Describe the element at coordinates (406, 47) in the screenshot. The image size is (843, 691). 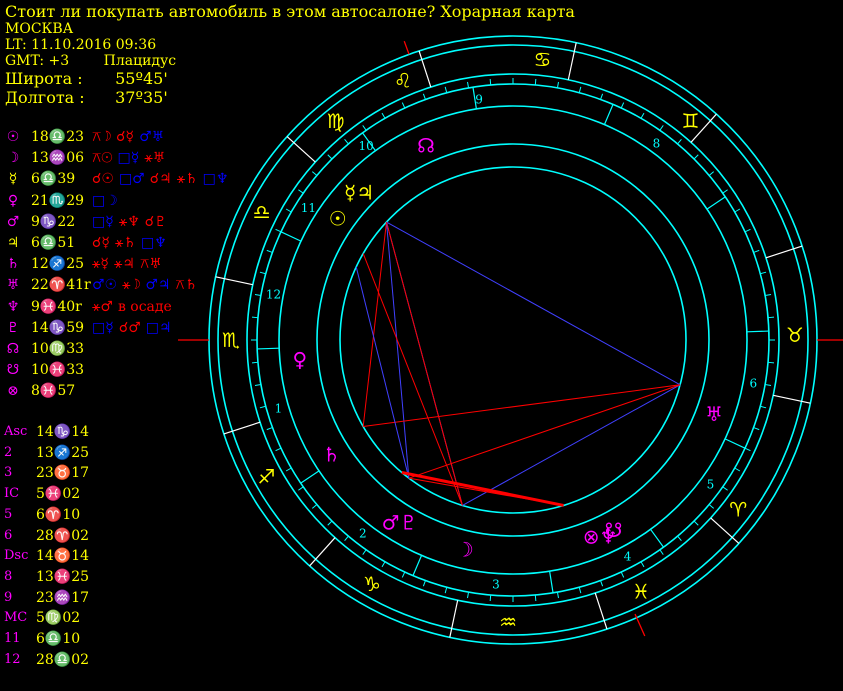
I see `mc-axis` at that location.